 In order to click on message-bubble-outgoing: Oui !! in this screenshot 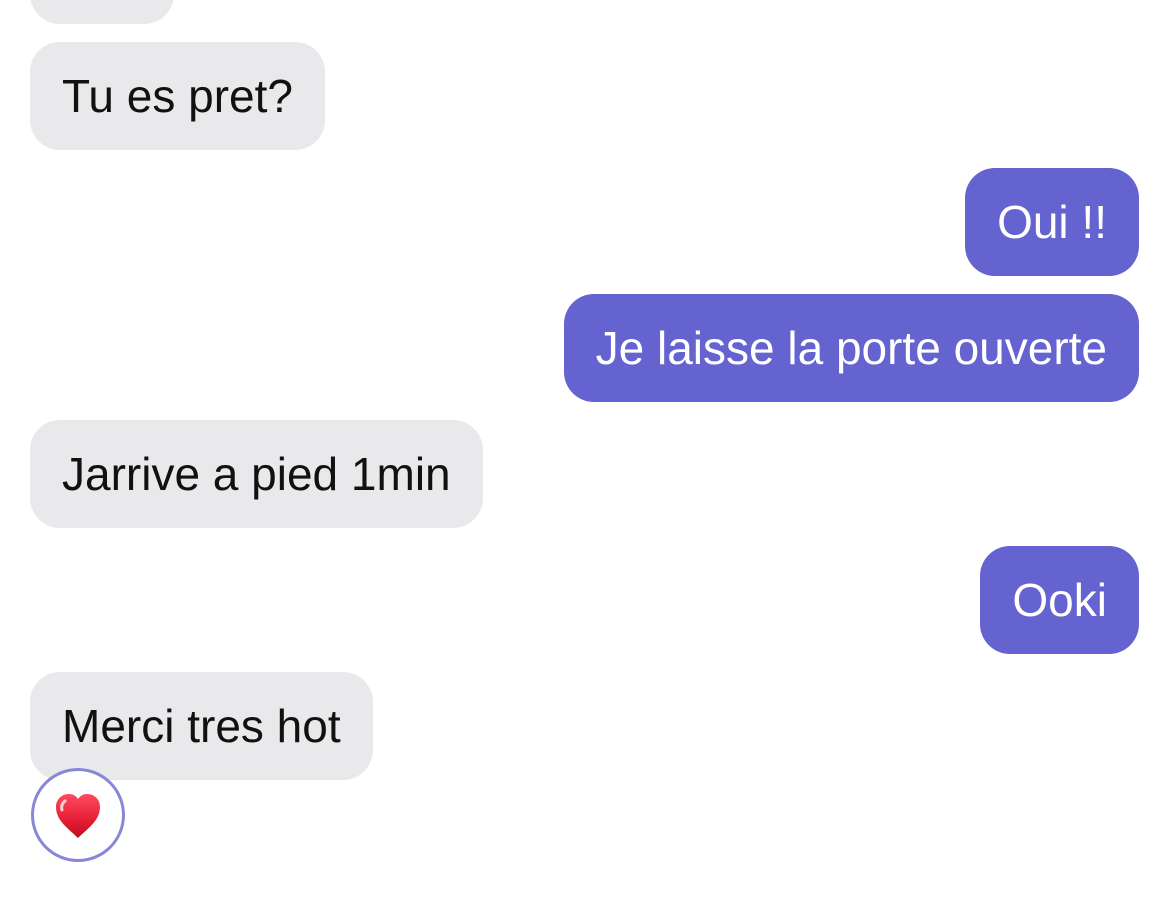, I will do `click(1052, 222)`.